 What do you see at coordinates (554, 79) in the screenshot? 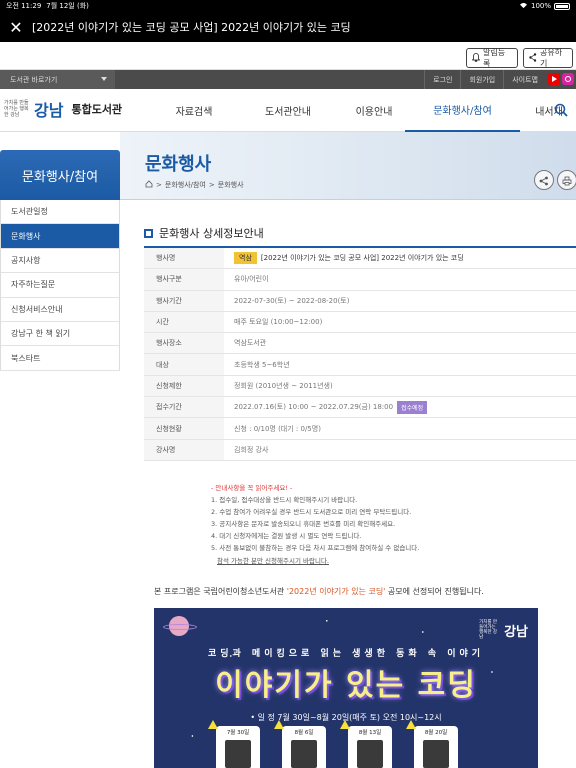
I see `youtube-icon` at bounding box center [554, 79].